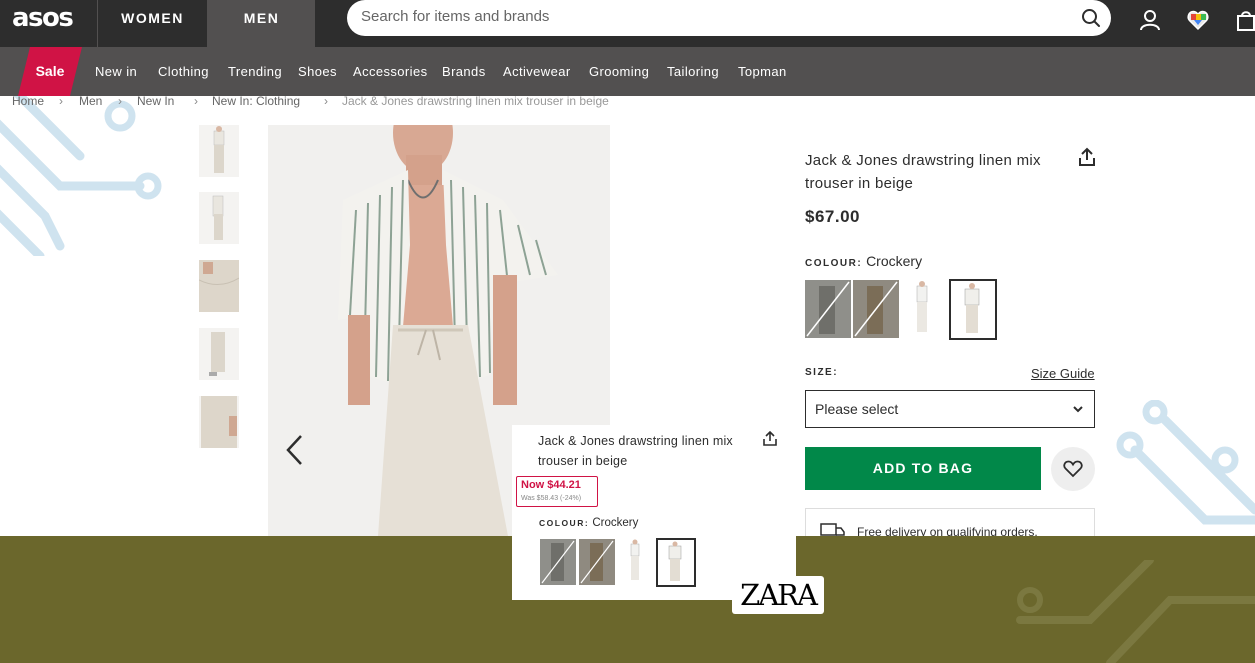 The height and width of the screenshot is (663, 1255). I want to click on heart-icon, so click(1073, 469).